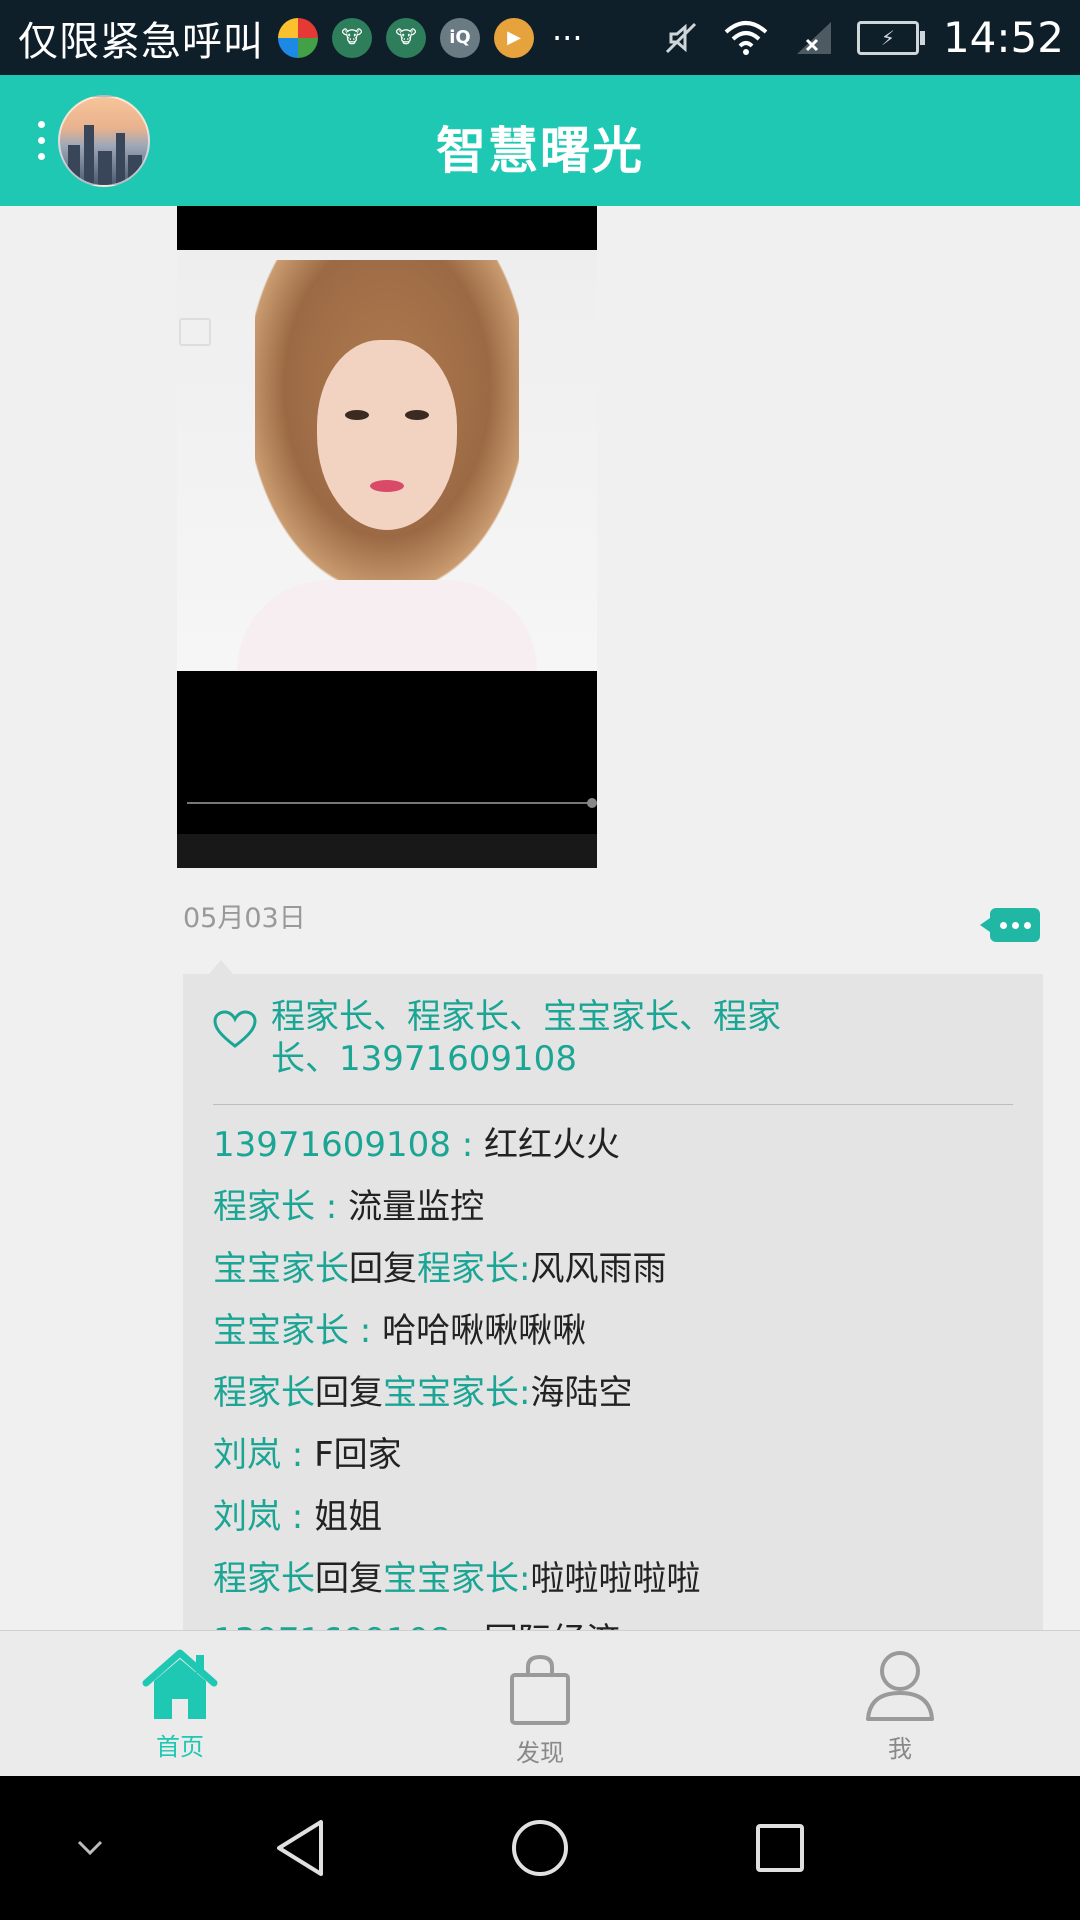  What do you see at coordinates (681, 37) in the screenshot?
I see `mute-icon` at bounding box center [681, 37].